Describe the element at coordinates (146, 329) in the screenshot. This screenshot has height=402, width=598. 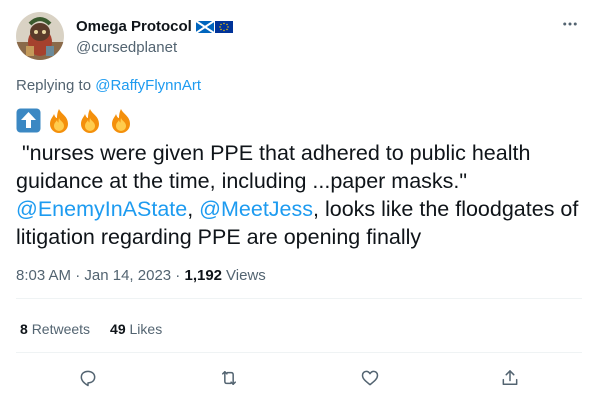
I see `likes-label: Likes` at that location.